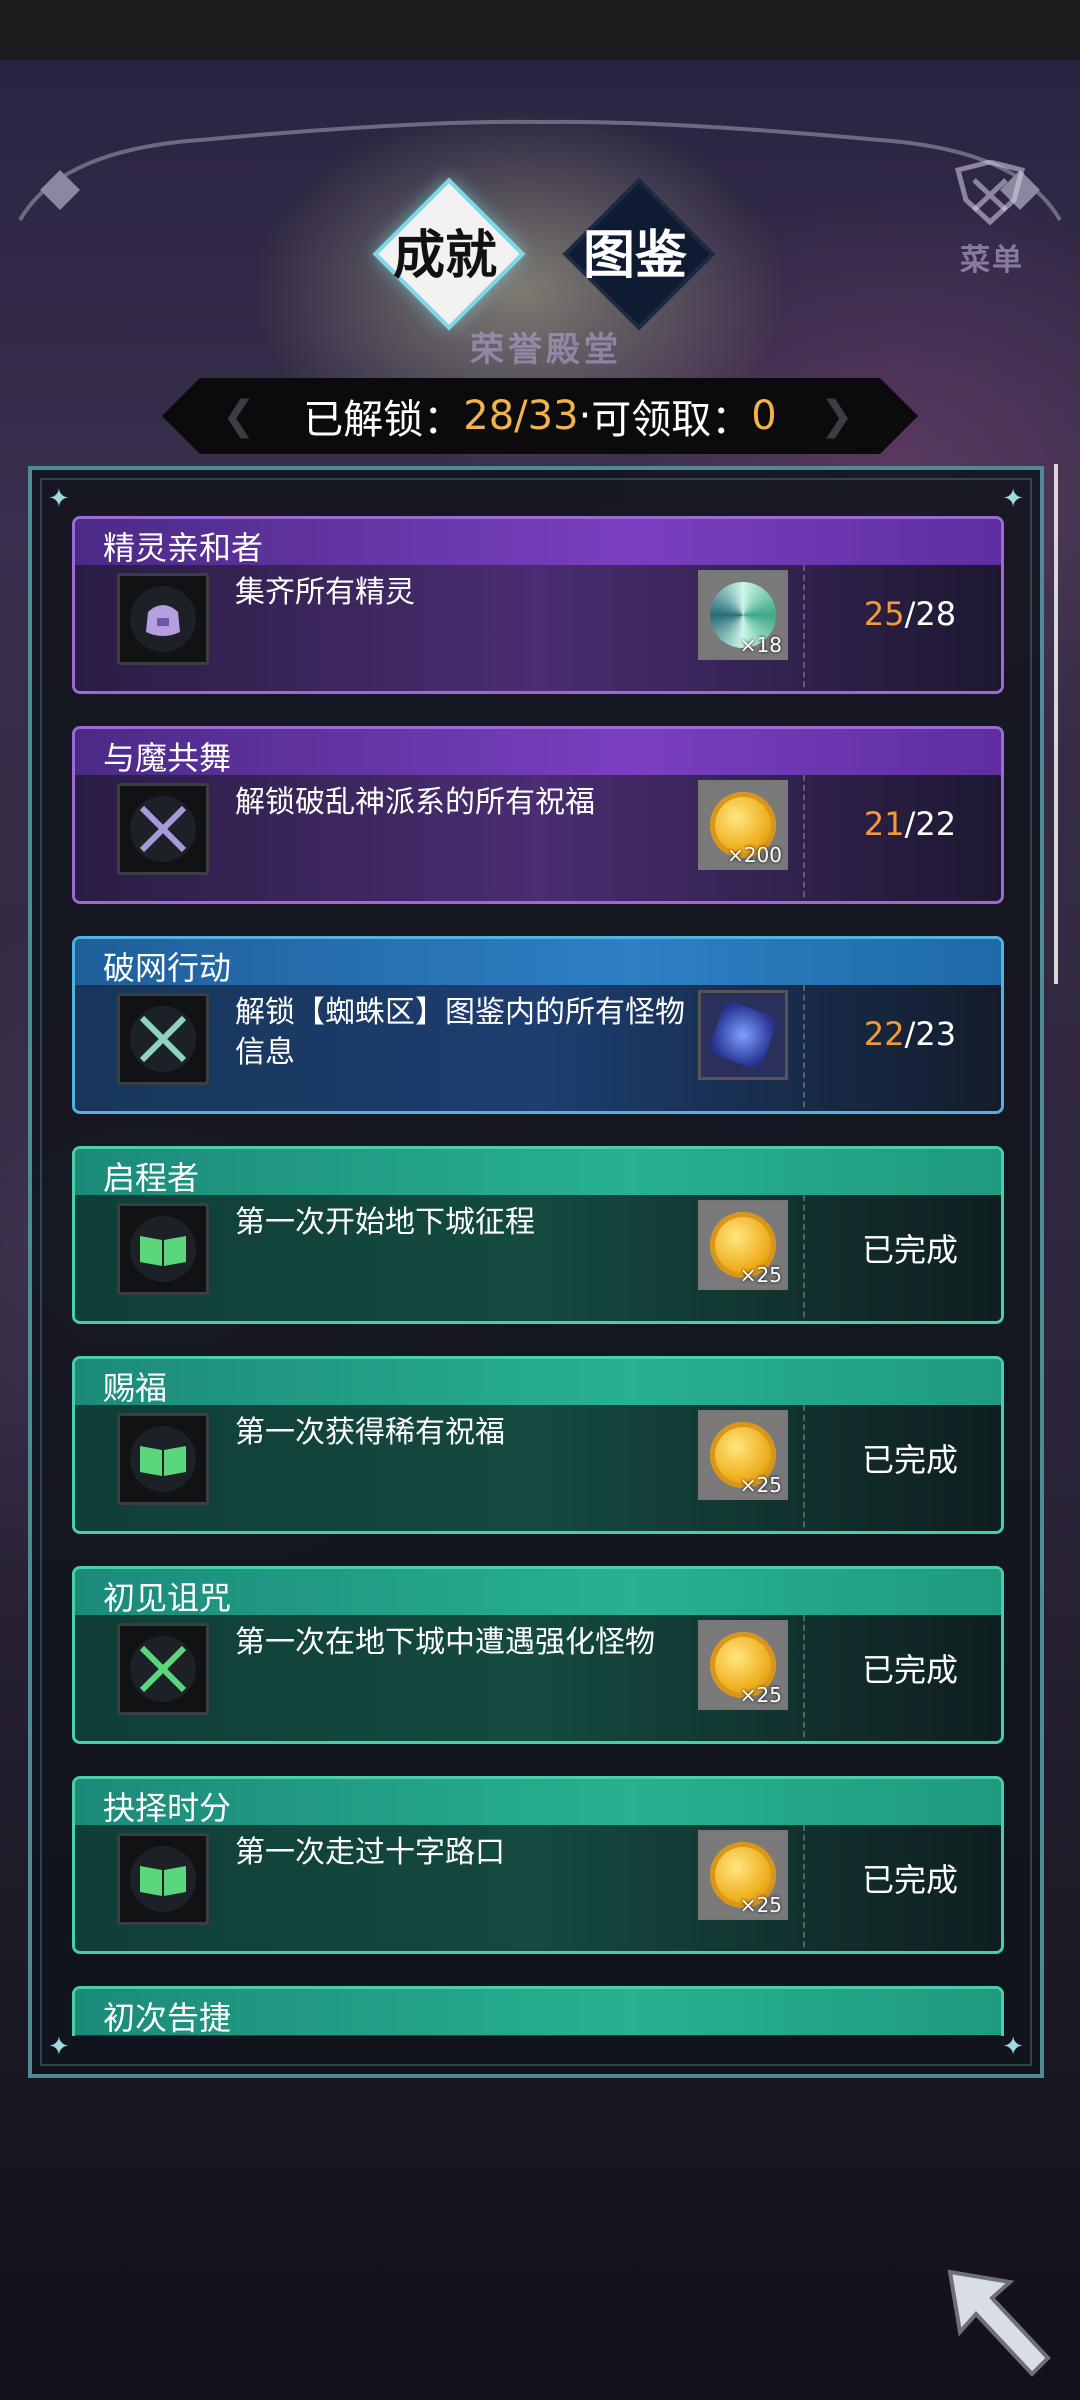  Describe the element at coordinates (385, 1222) in the screenshot. I see `achievement-description: 第一次开始地下城征程` at that location.